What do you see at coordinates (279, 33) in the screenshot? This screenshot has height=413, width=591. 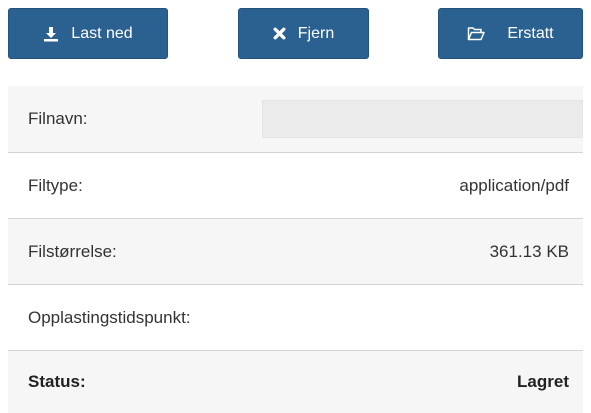 I see `close-icon` at bounding box center [279, 33].